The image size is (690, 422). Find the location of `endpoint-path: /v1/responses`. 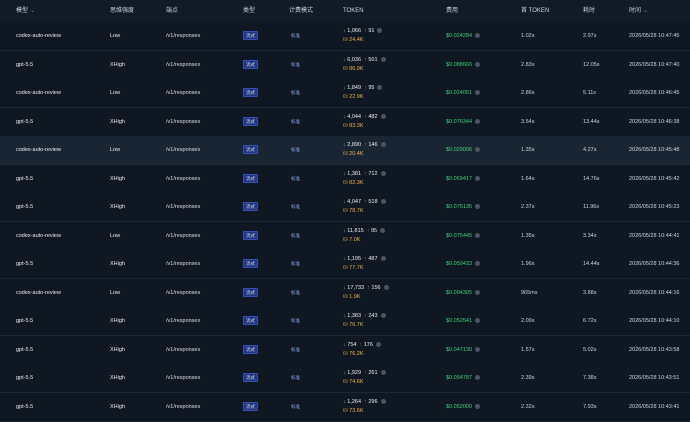

endpoint-path: /v1/responses is located at coordinates (183, 378).